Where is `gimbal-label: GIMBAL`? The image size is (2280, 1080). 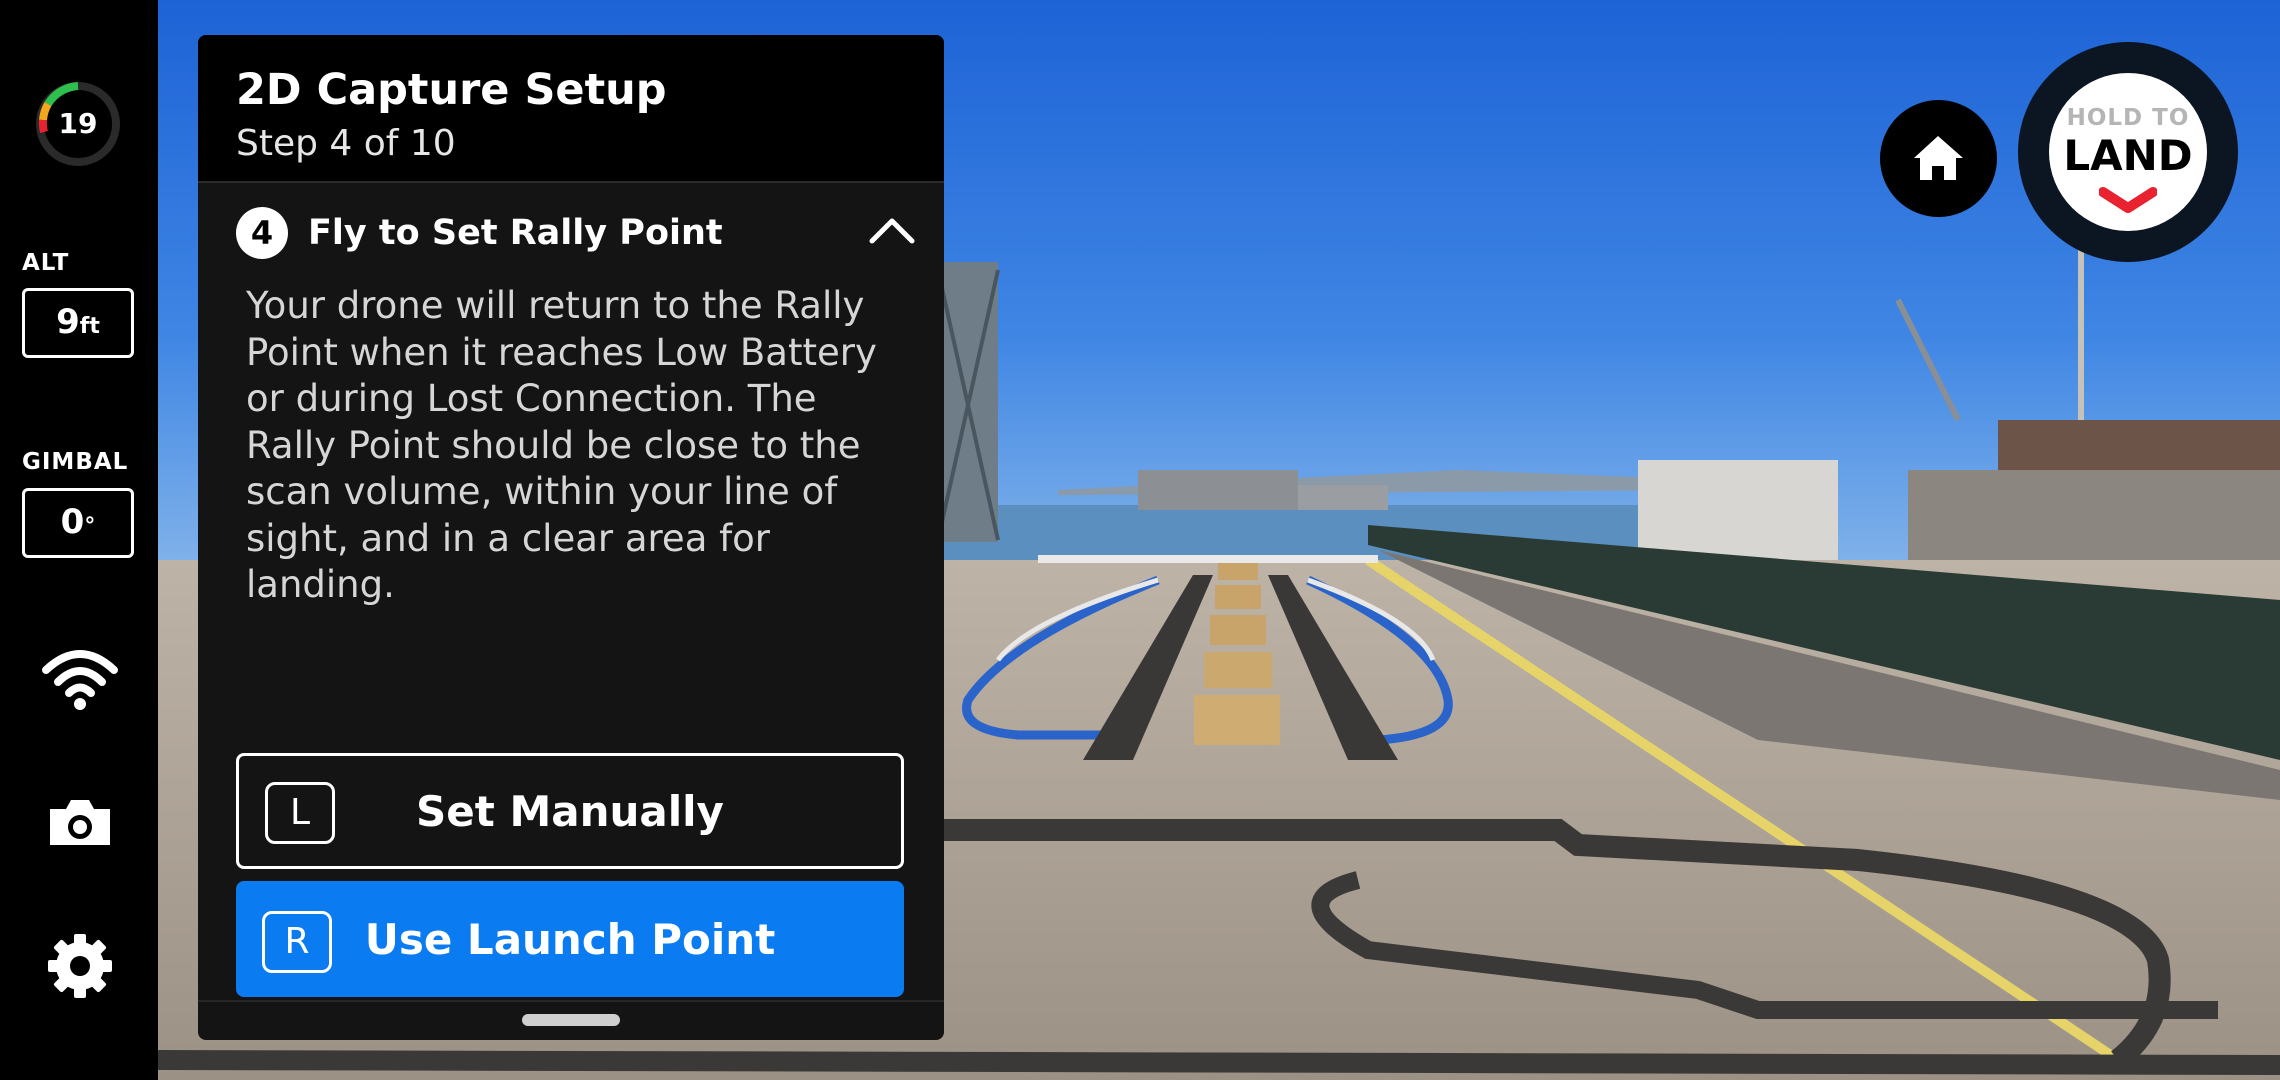
gimbal-label: GIMBAL is located at coordinates (75, 462).